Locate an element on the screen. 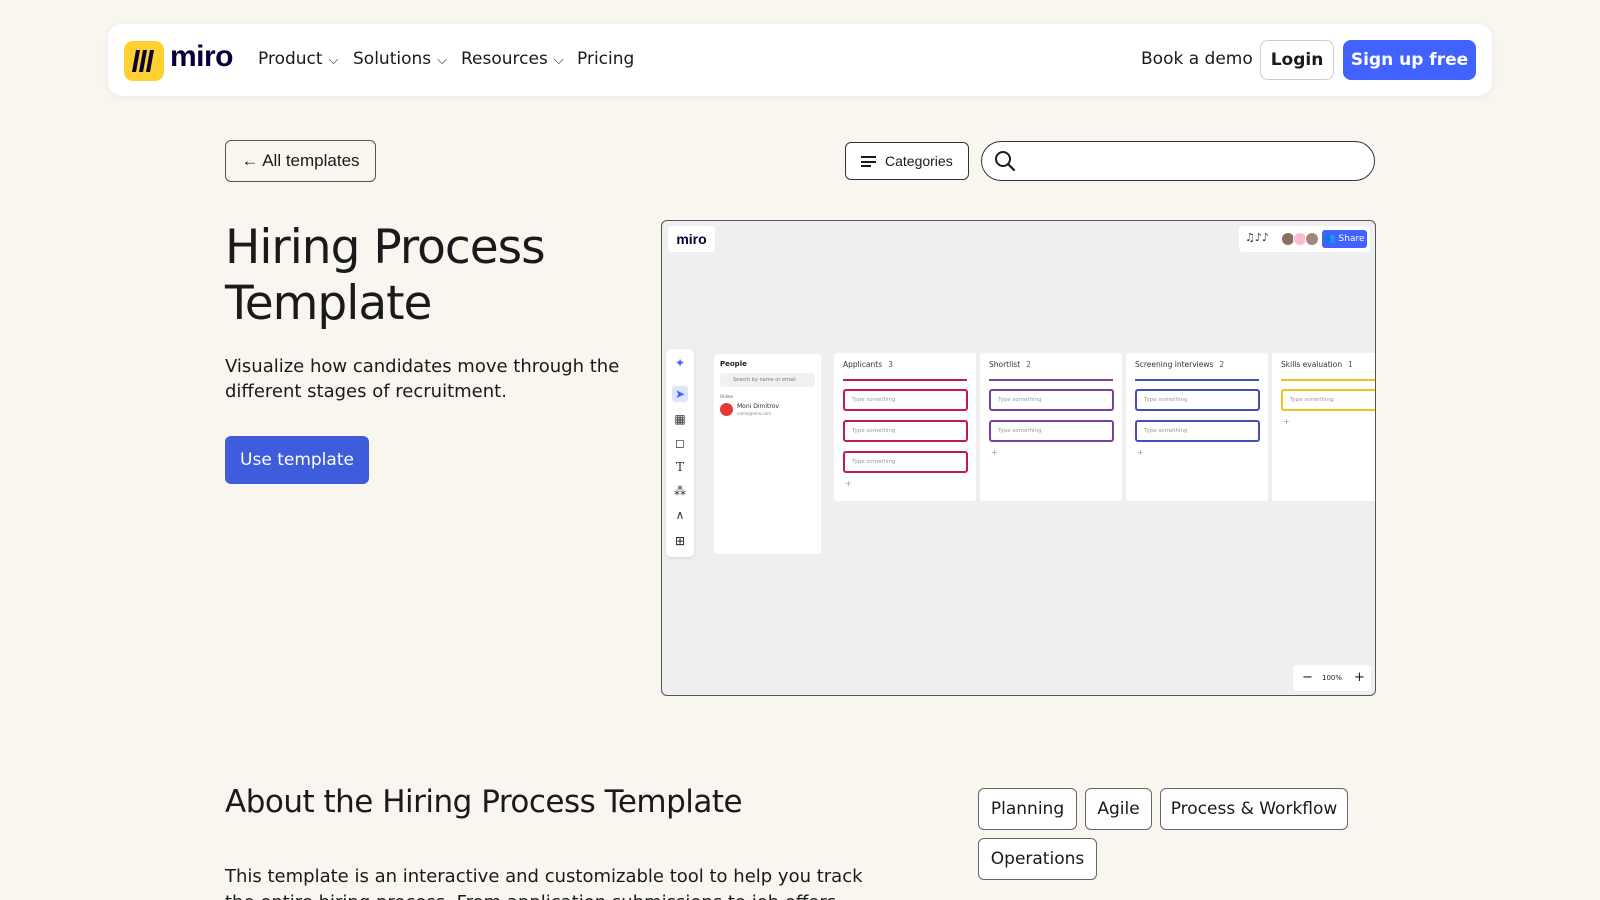  use-template-button: Use template is located at coordinates (297, 460).